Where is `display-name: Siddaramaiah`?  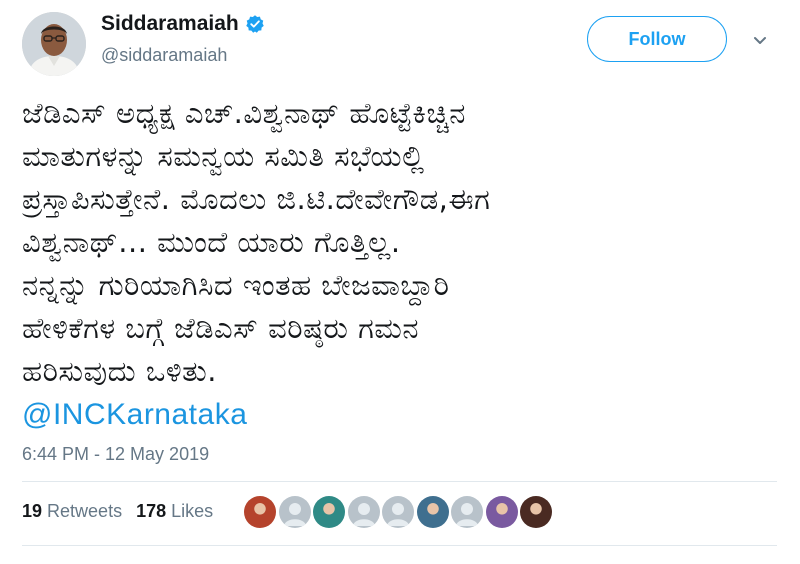 display-name: Siddaramaiah is located at coordinates (183, 24).